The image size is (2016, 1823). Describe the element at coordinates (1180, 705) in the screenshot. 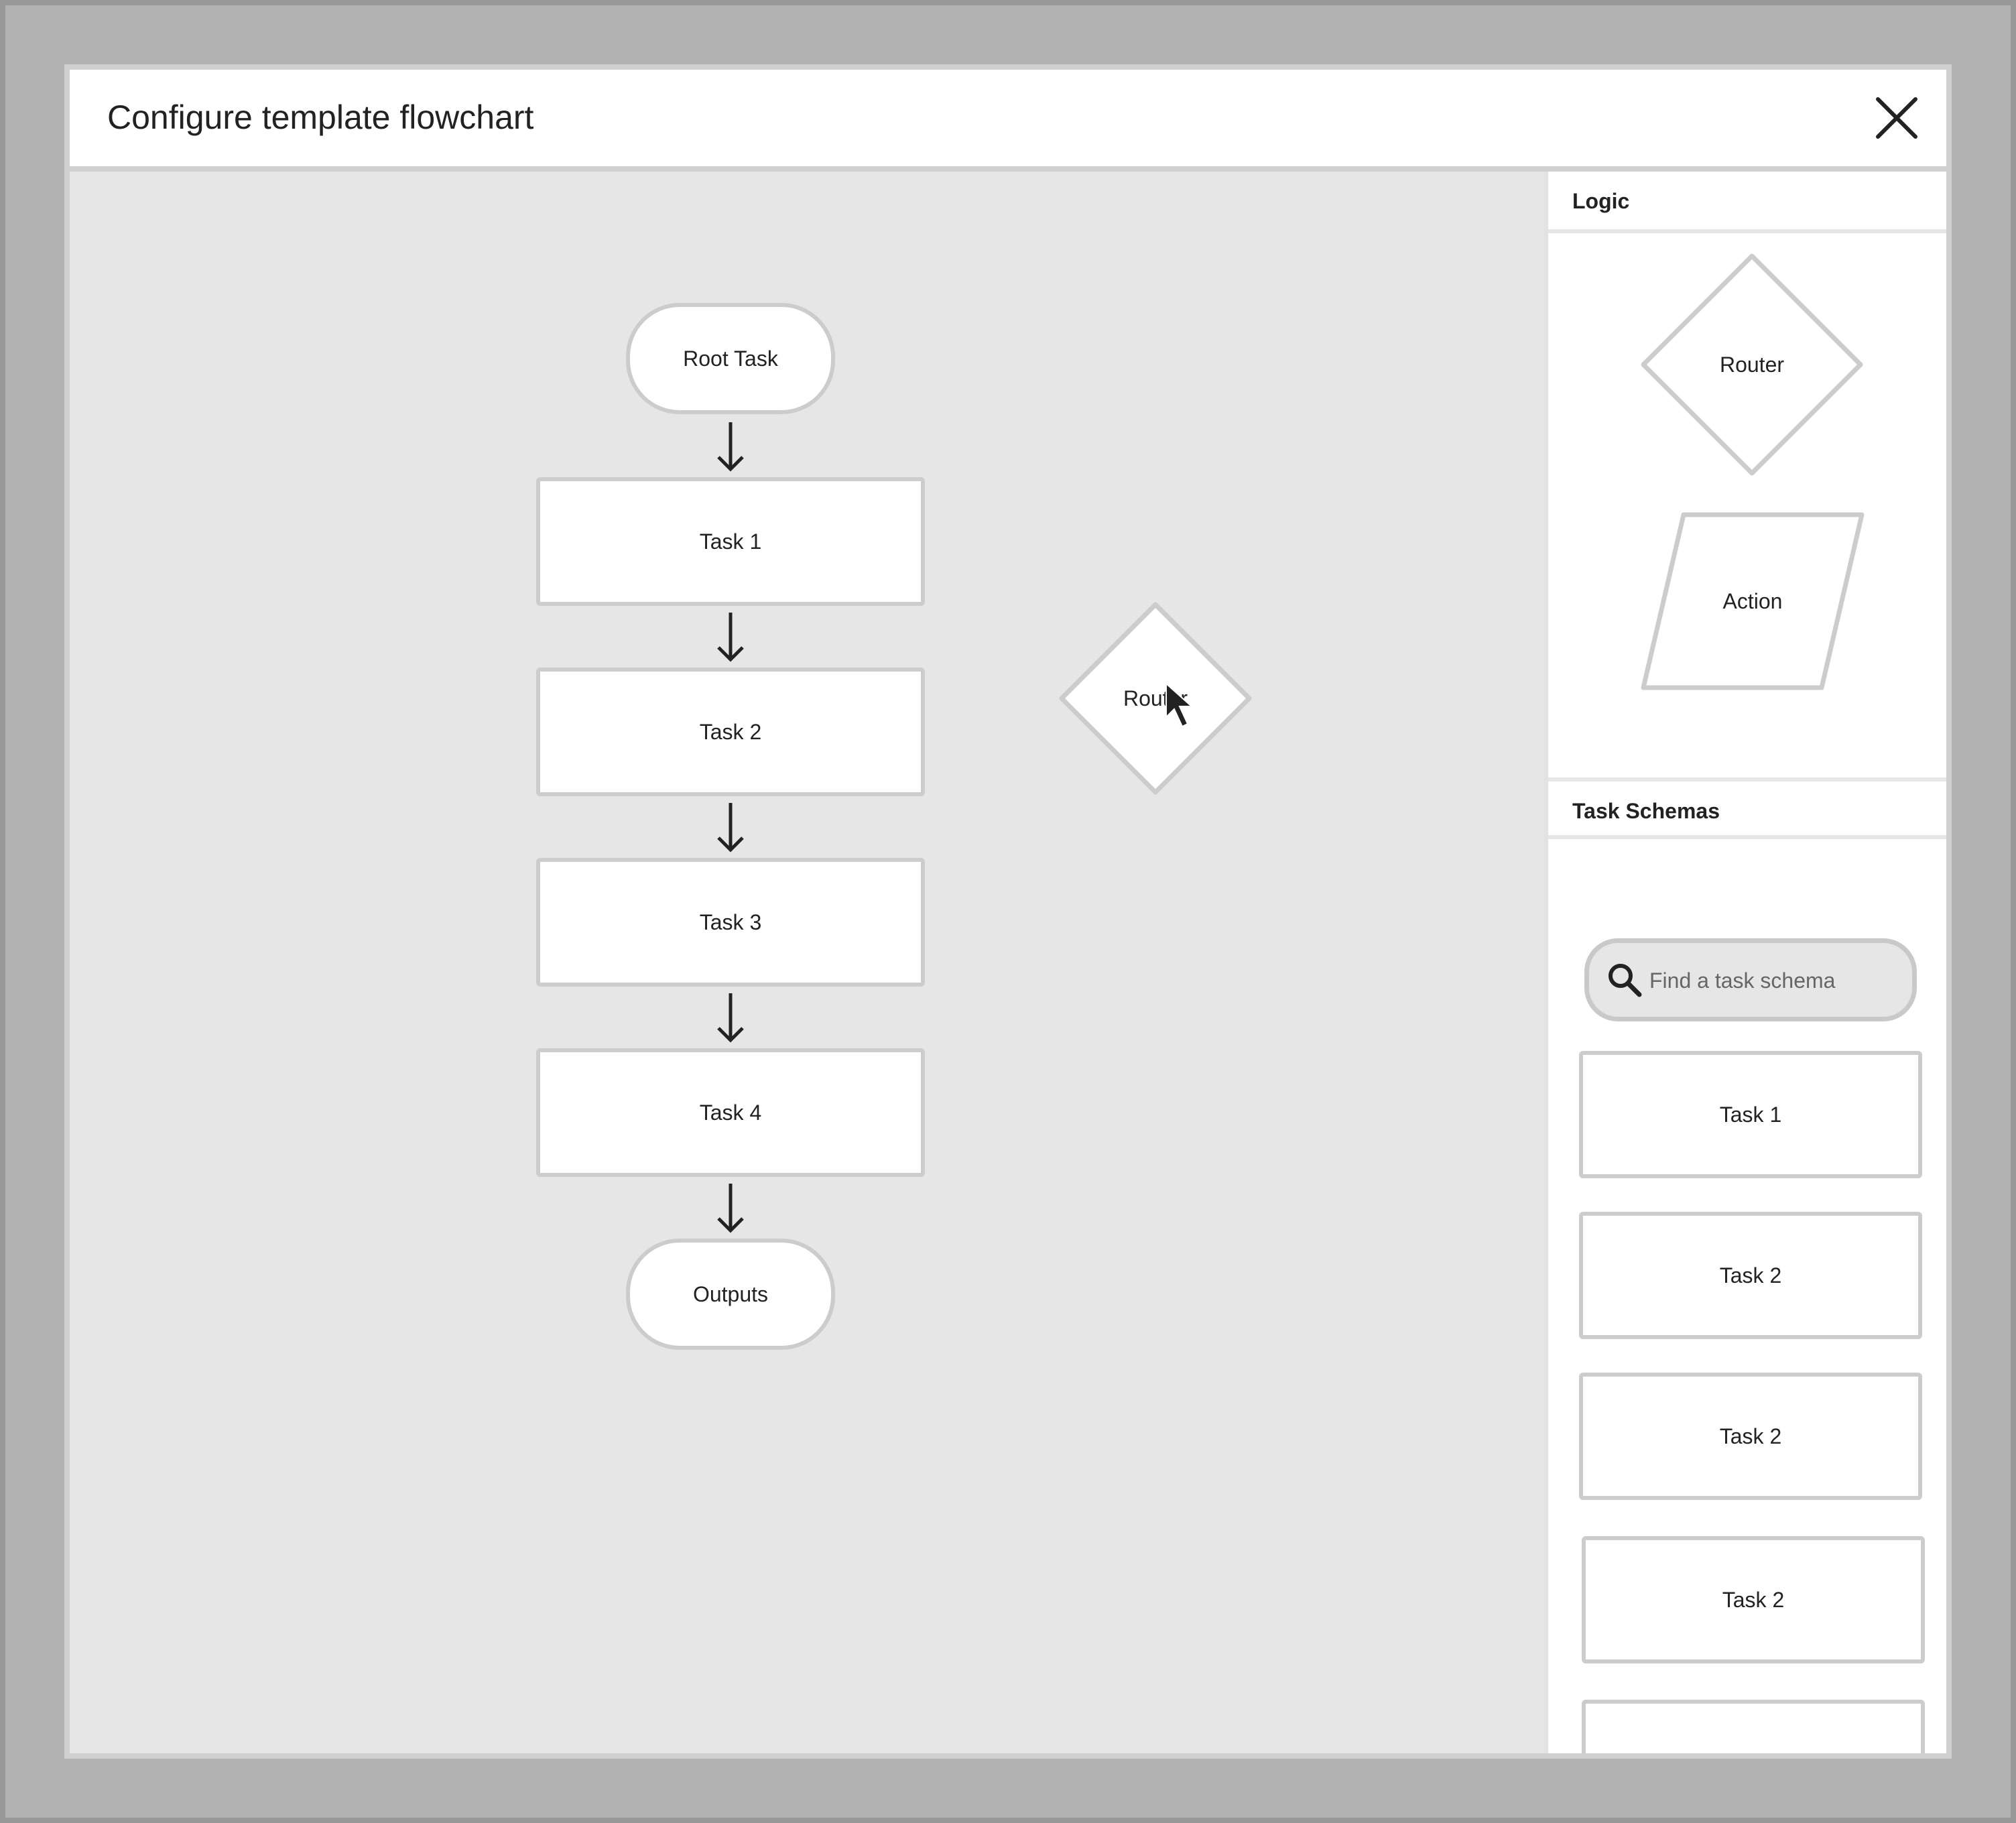

I see `mouse-pointer-icon` at that location.